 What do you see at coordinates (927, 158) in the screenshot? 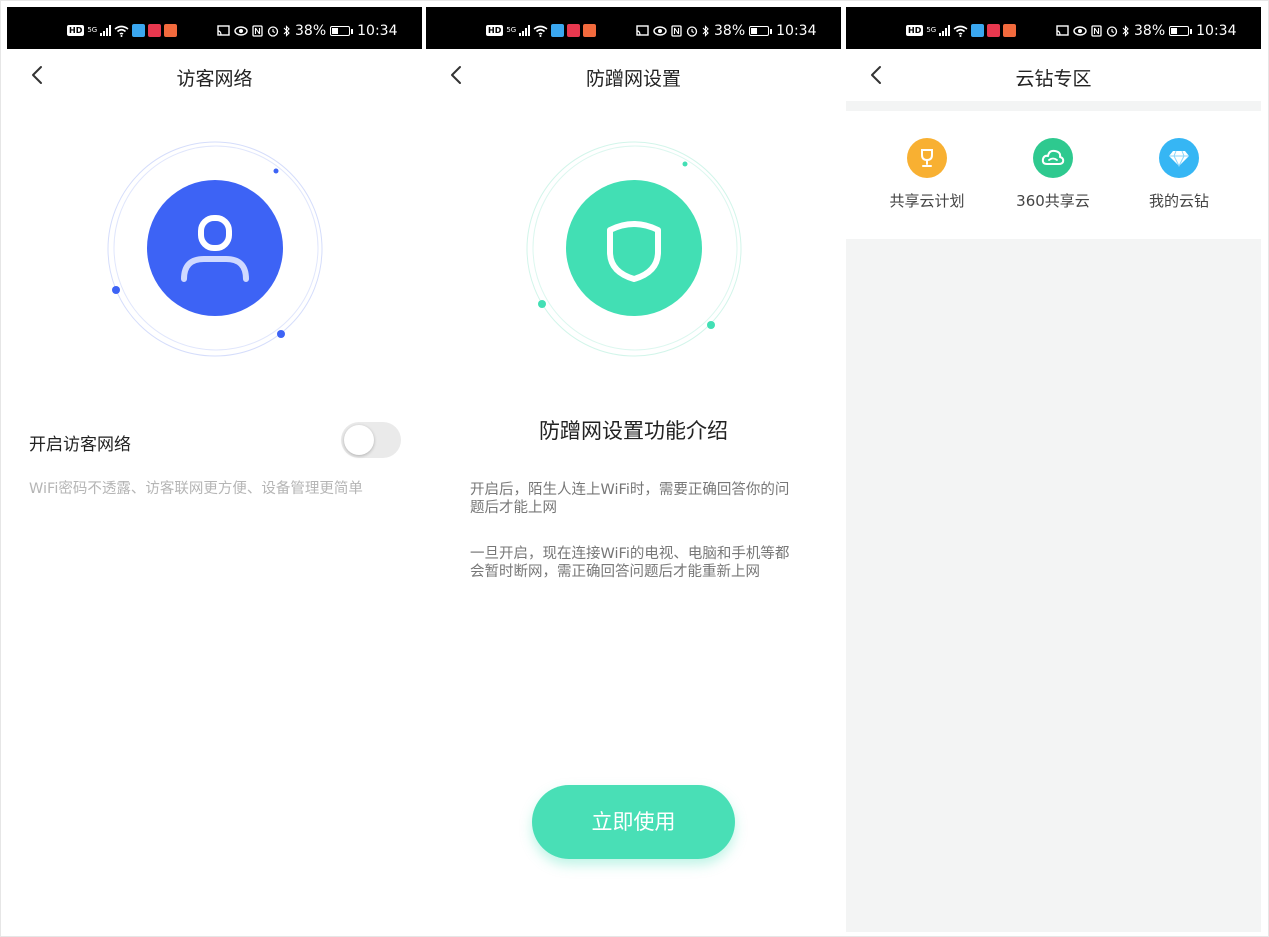
I see `trophy-icon` at bounding box center [927, 158].